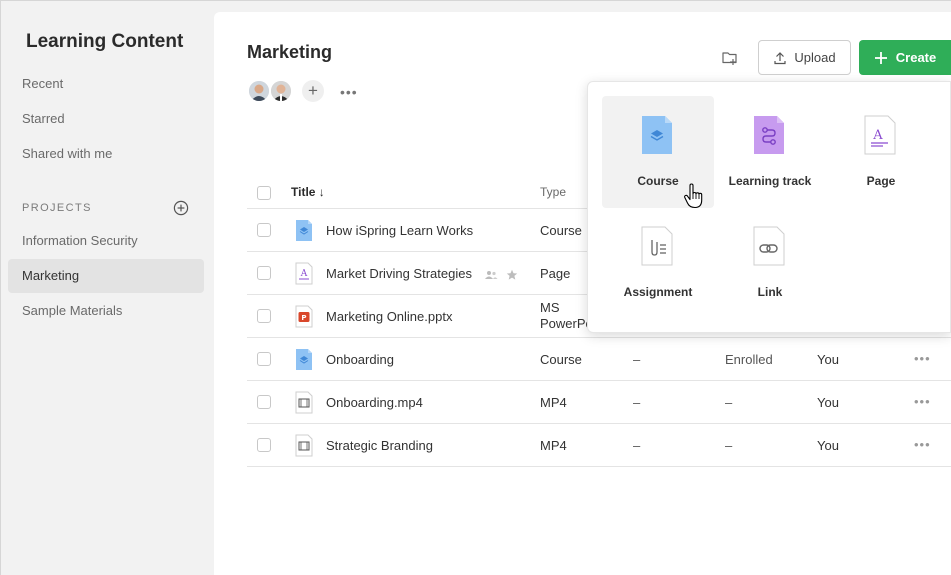  What do you see at coordinates (555, 273) in the screenshot?
I see `row-type: Page` at bounding box center [555, 273].